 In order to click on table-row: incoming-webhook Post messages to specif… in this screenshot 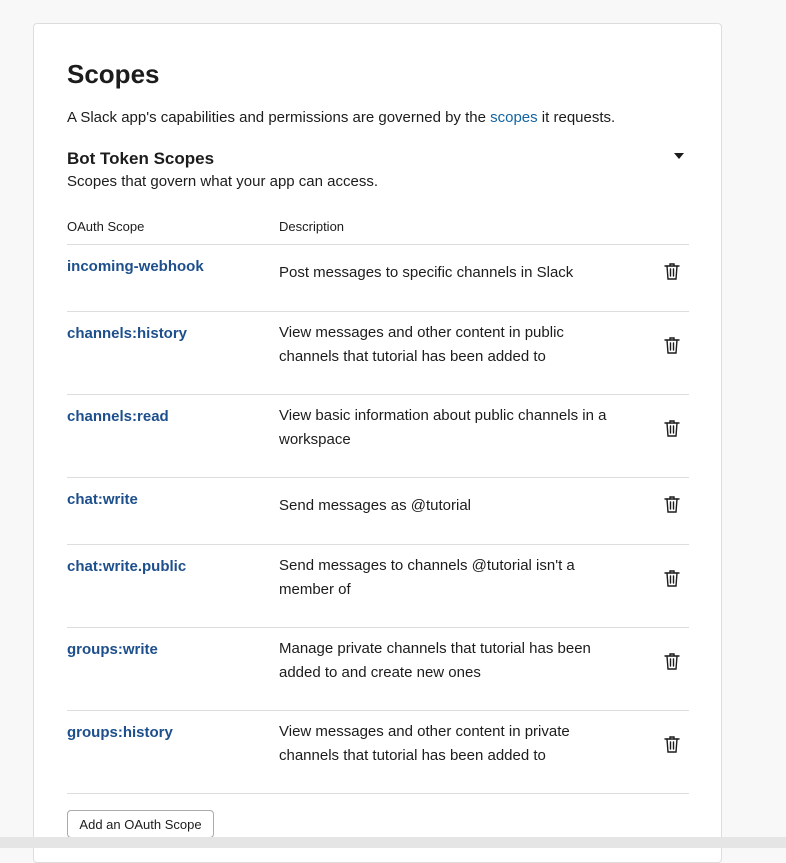, I will do `click(378, 278)`.